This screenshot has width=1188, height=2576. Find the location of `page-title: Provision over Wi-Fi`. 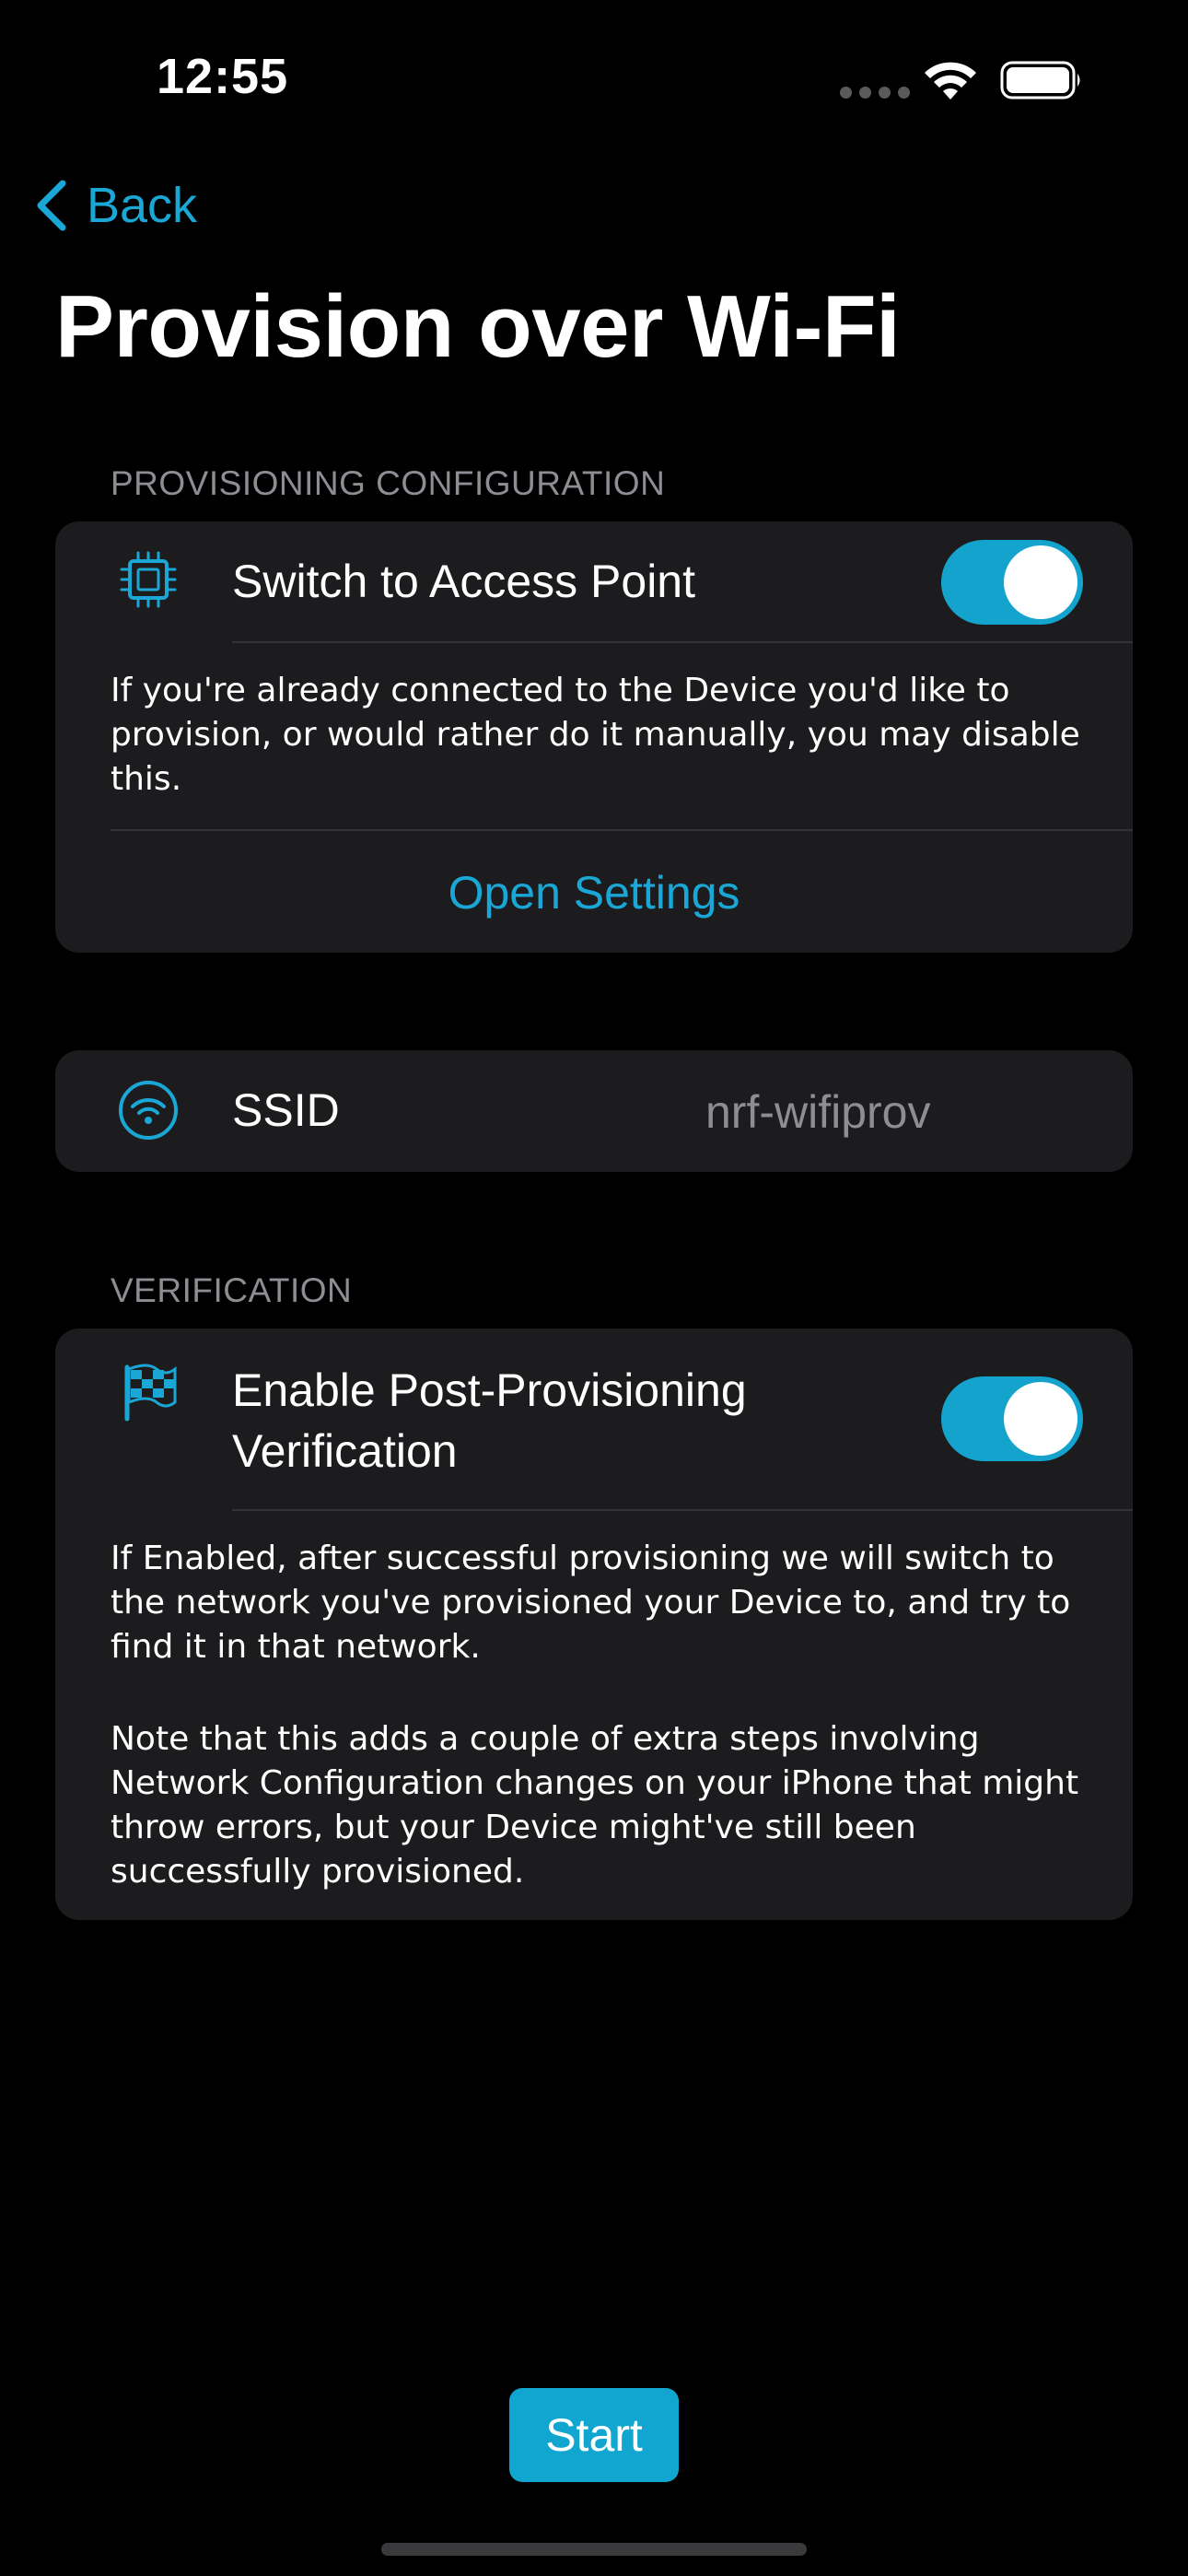

page-title: Provision over Wi-Fi is located at coordinates (478, 326).